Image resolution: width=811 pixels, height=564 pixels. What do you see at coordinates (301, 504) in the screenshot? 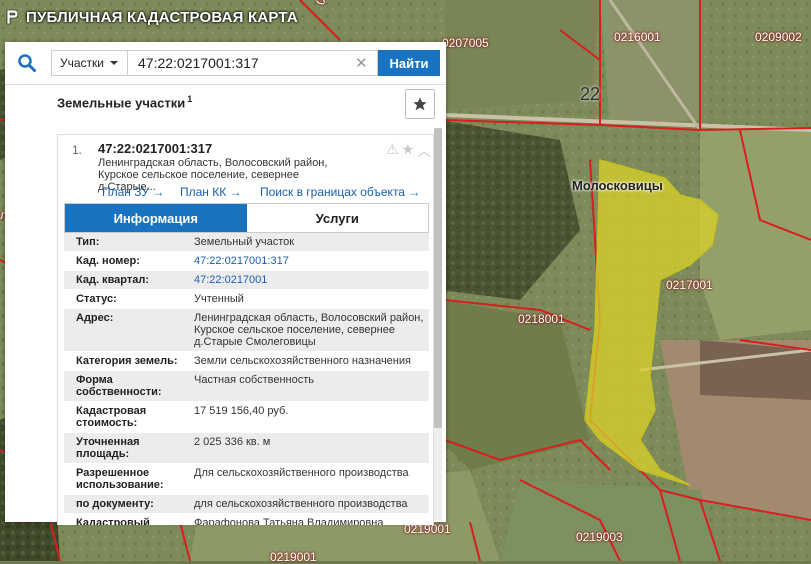
I see `attr-value: для сельскохозяйственного производства` at bounding box center [301, 504].